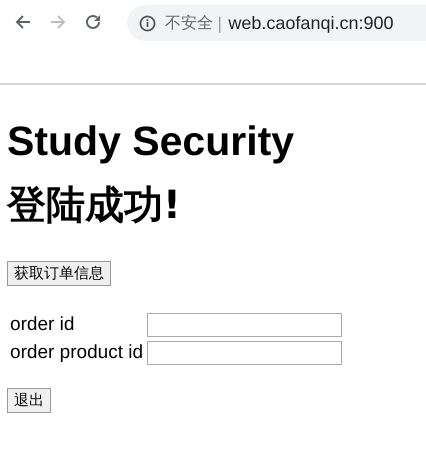 The image size is (426, 455). I want to click on page-title: Study Security, so click(150, 141).